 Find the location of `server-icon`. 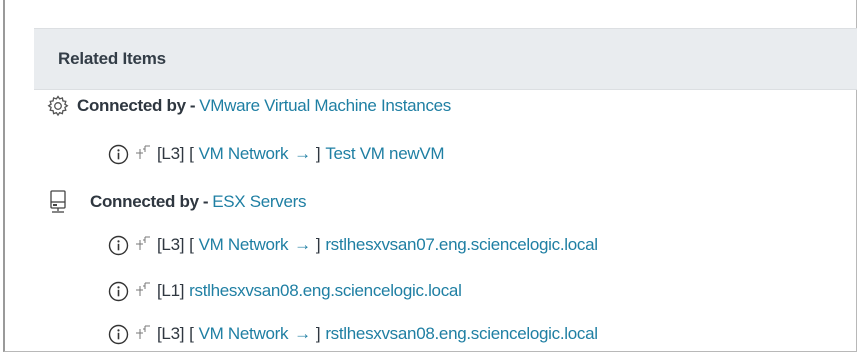

server-icon is located at coordinates (58, 202).